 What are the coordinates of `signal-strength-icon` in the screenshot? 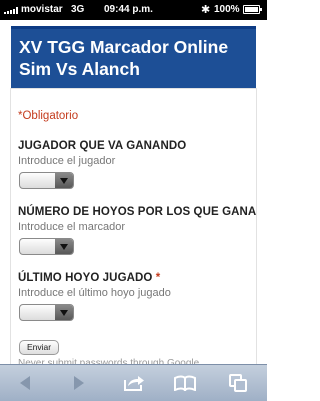 It's located at (11, 10).